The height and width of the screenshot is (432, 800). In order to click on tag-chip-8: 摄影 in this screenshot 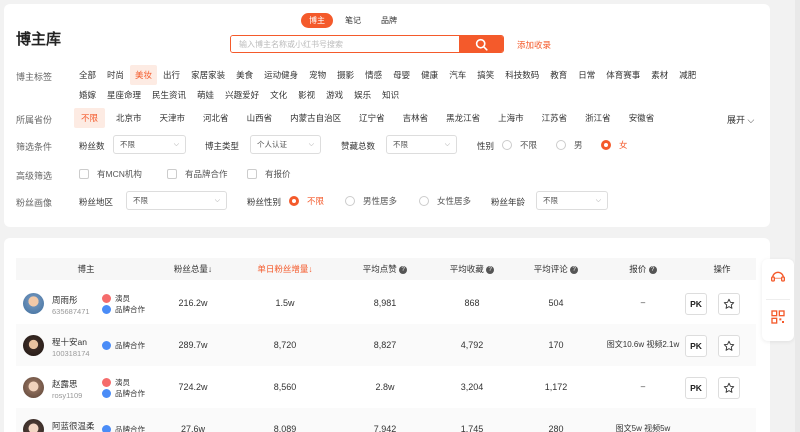, I will do `click(345, 75)`.